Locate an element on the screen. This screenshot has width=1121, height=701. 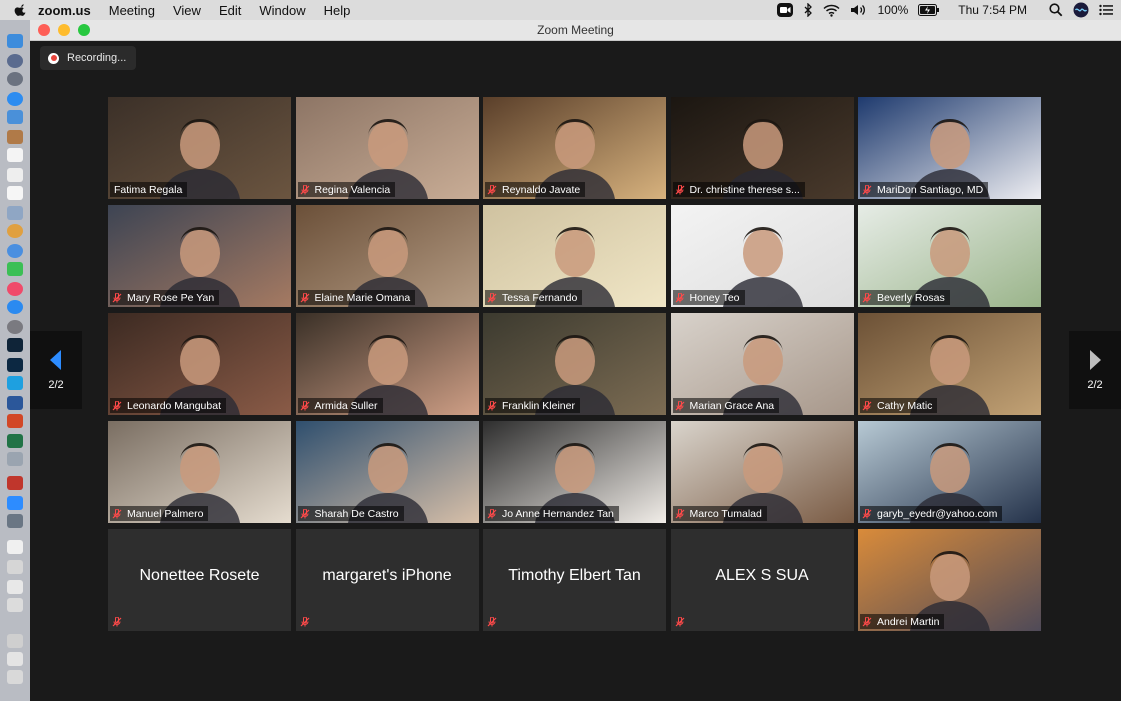
participant-name: Reynaldo Javate is located at coordinates (541, 189).